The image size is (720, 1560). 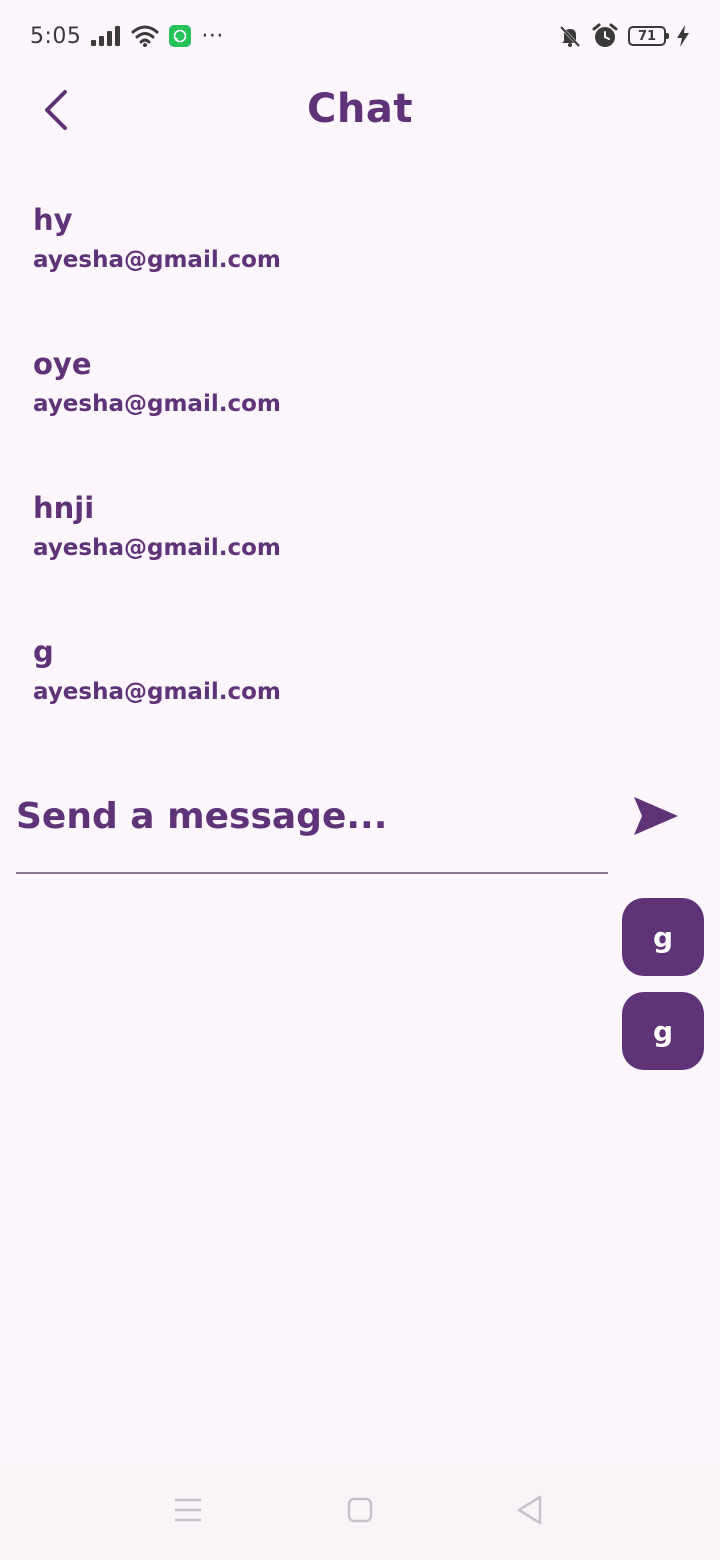 What do you see at coordinates (363, 272) in the screenshot?
I see `message-item: hy ayesha@gmail.com` at bounding box center [363, 272].